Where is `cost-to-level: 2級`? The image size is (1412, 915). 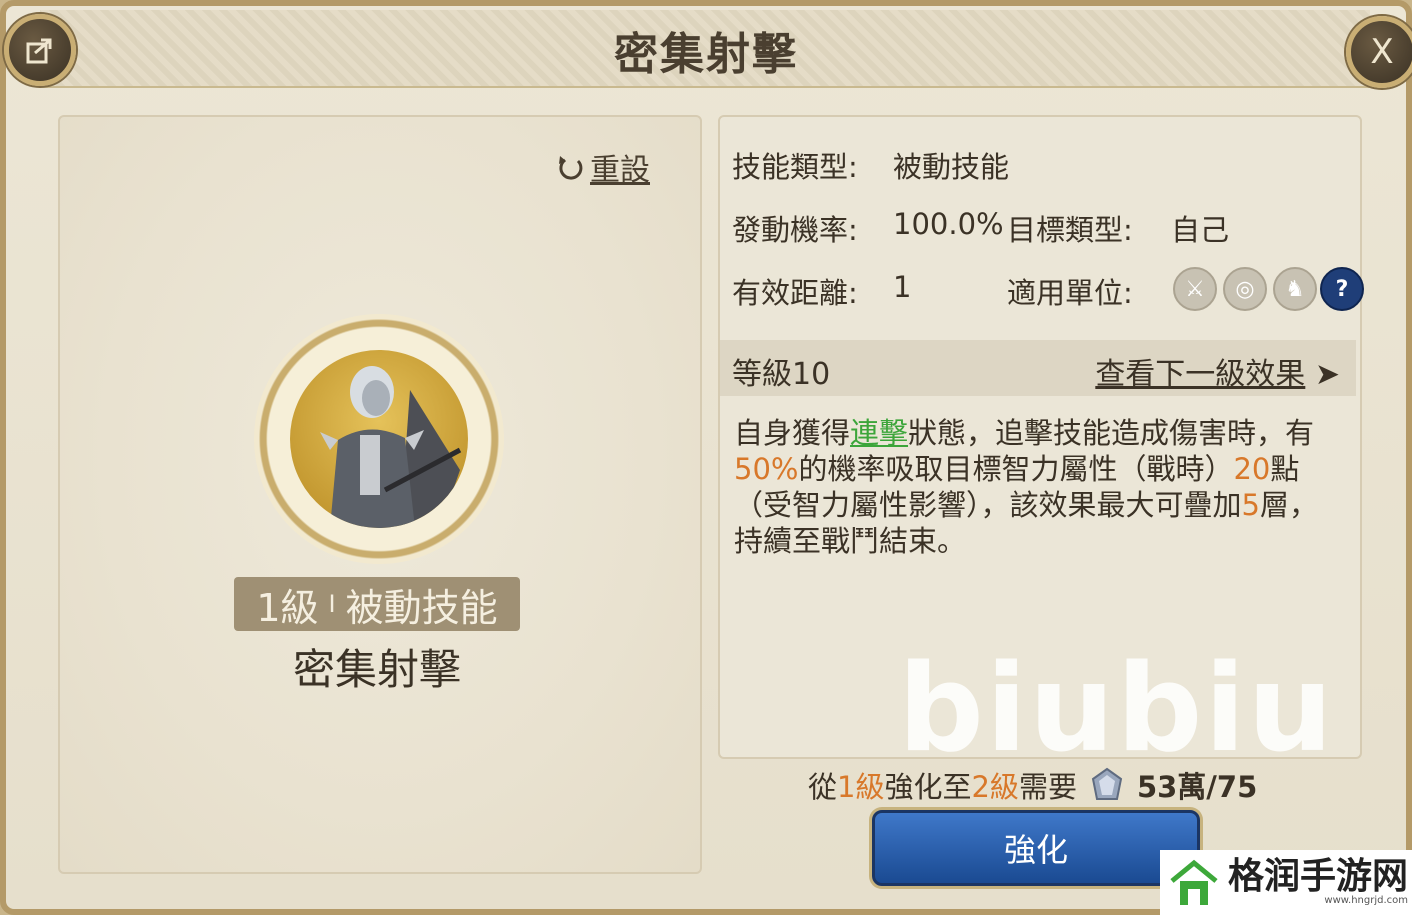
cost-to-level: 2級 is located at coordinates (995, 787).